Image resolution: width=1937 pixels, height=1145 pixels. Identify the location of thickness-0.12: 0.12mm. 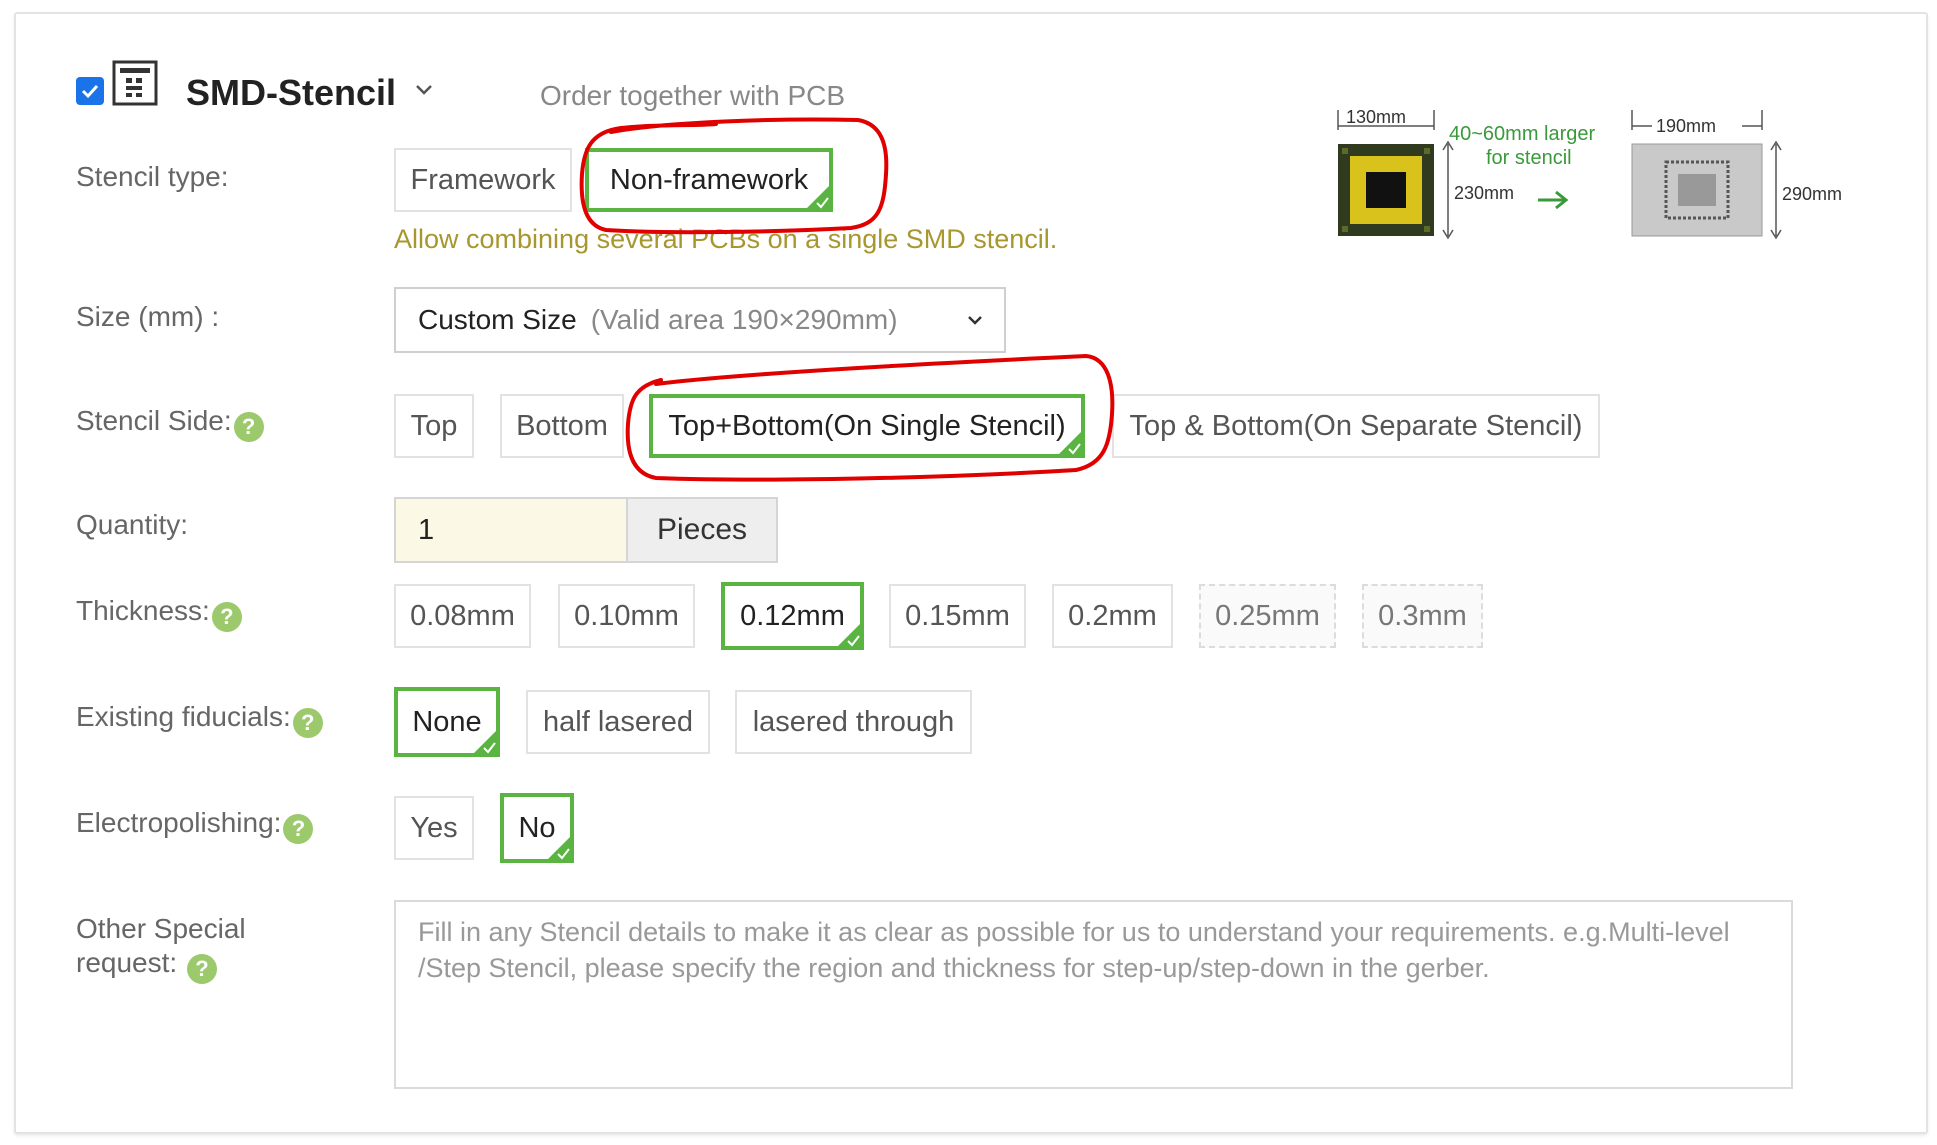
(792, 616).